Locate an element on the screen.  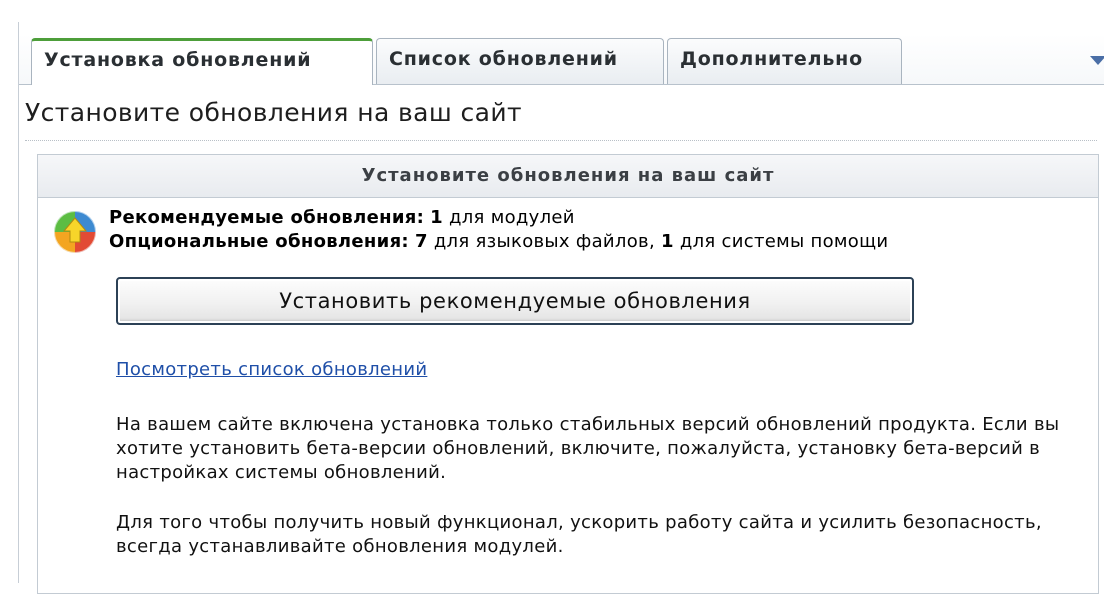
view-updates-list-link: Посмотреть список обновлений is located at coordinates (271, 369).